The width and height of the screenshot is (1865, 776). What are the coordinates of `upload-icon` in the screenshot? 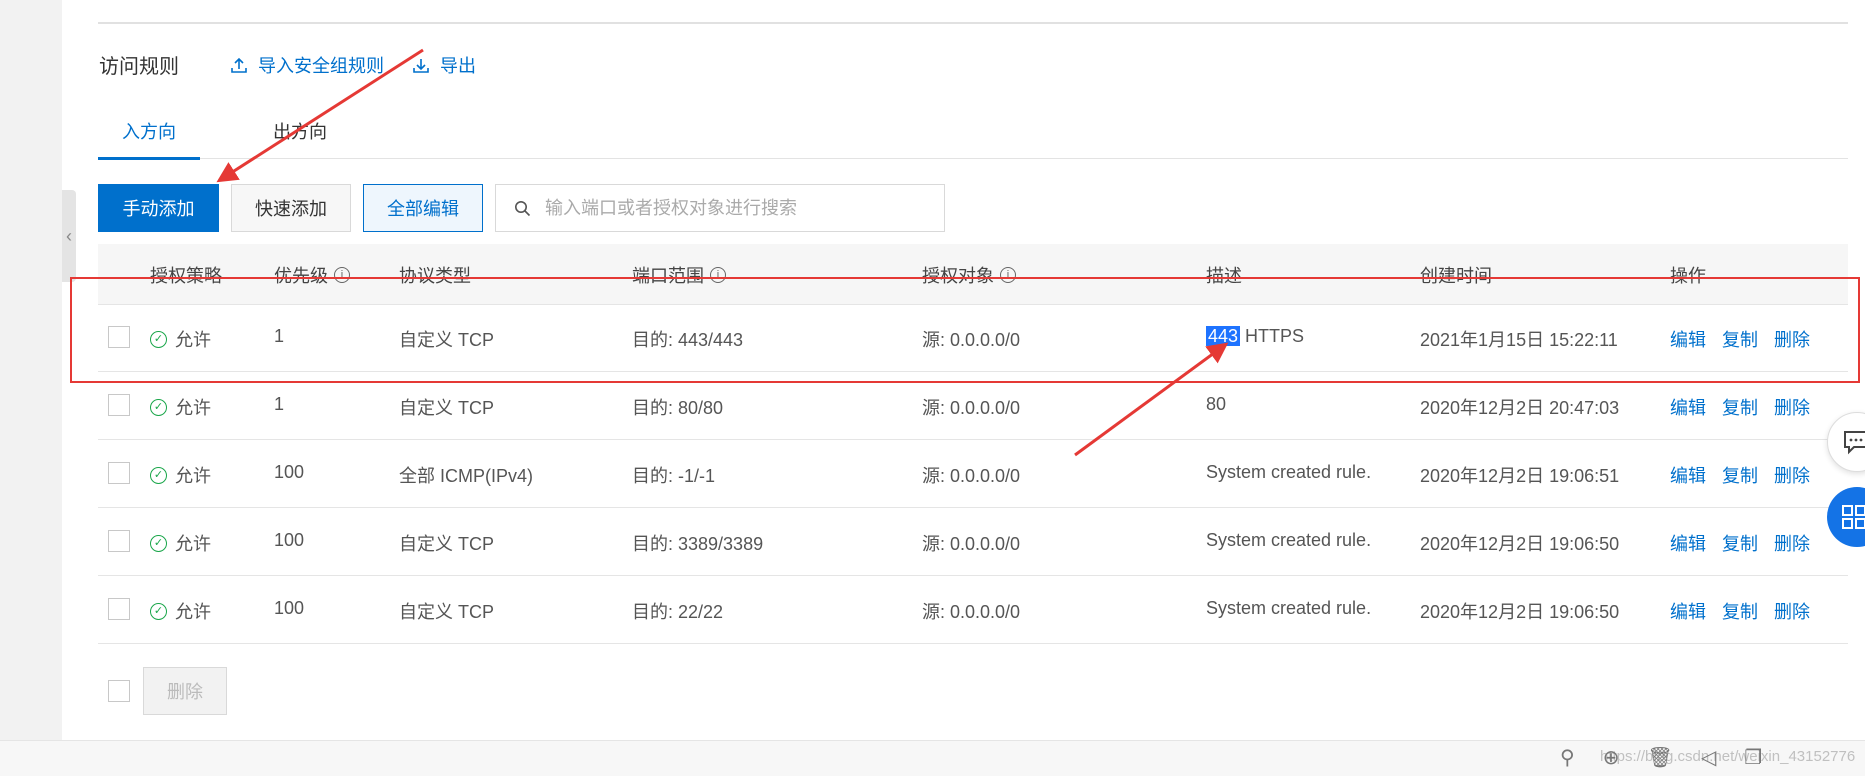 It's located at (239, 65).